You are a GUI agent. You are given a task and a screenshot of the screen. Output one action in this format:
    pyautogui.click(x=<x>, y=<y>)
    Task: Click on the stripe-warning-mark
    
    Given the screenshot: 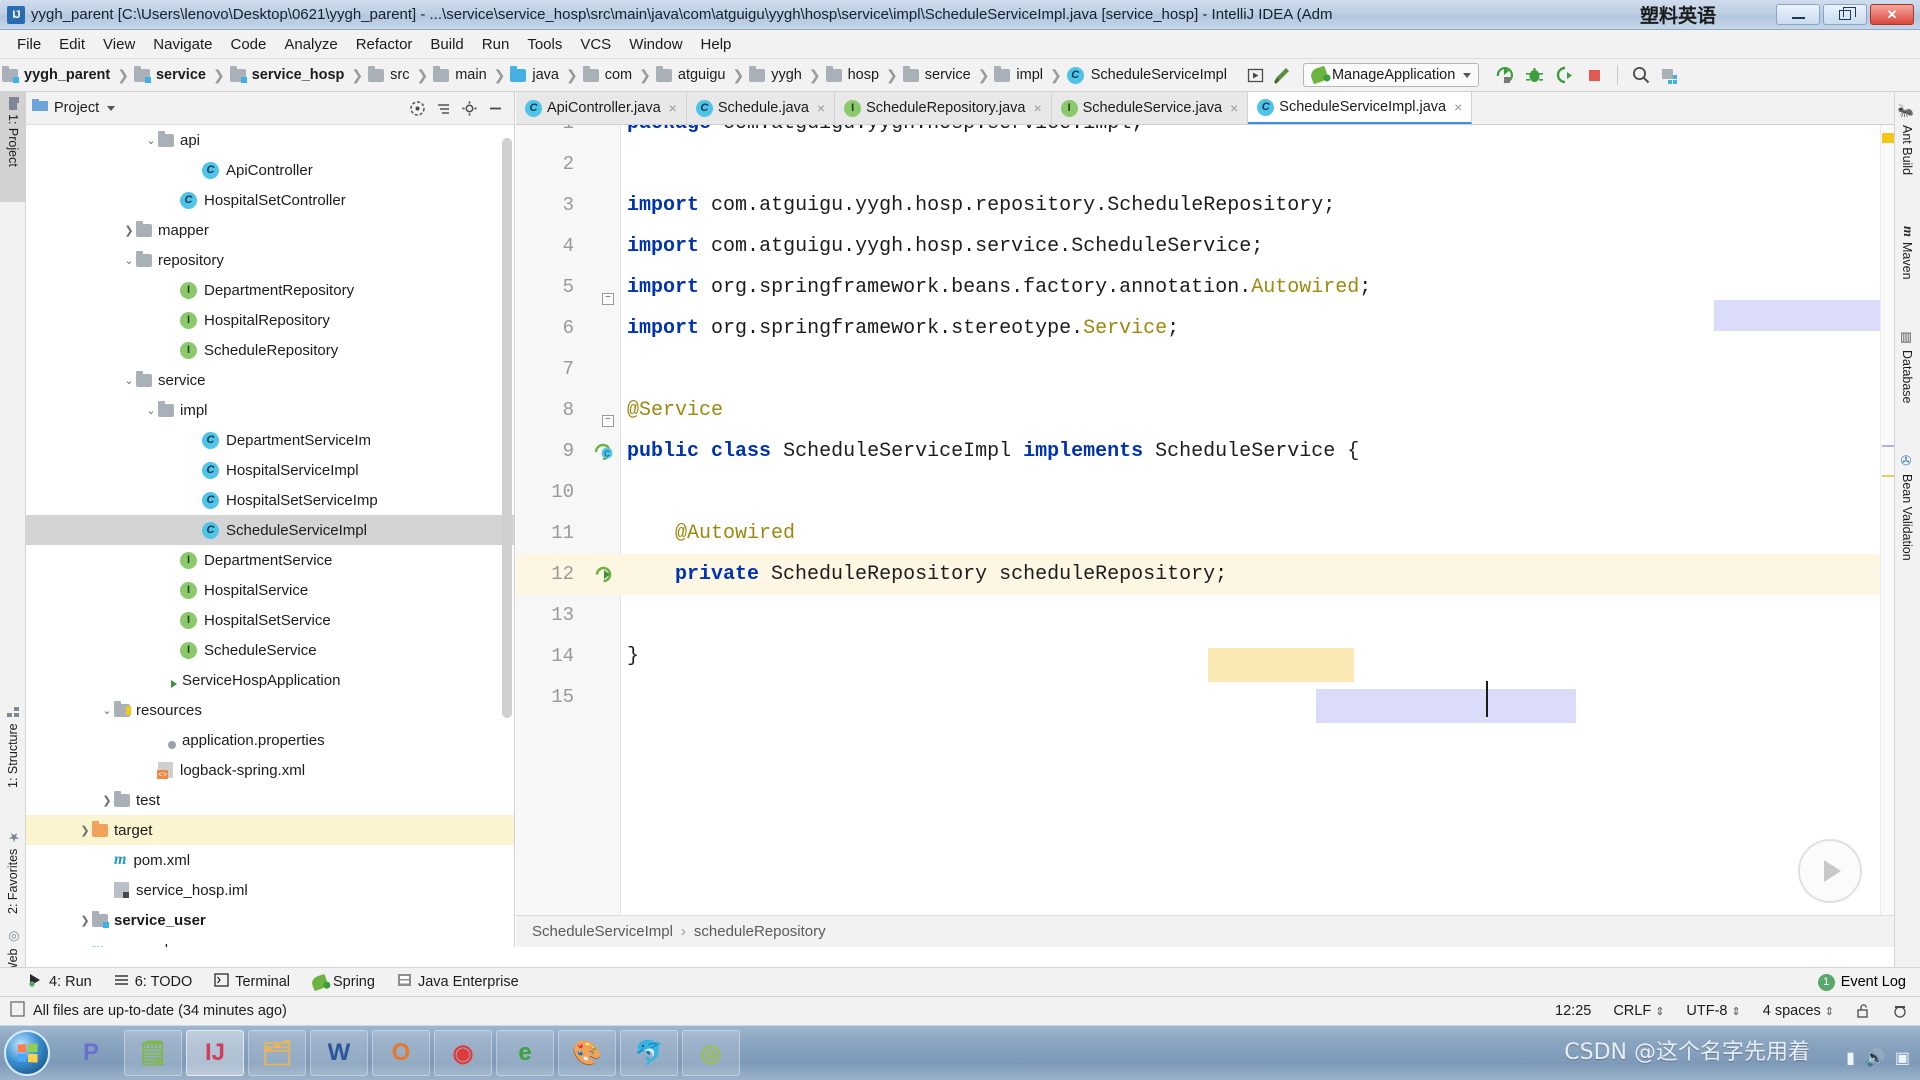 What is the action you would take?
    pyautogui.click(x=1888, y=138)
    